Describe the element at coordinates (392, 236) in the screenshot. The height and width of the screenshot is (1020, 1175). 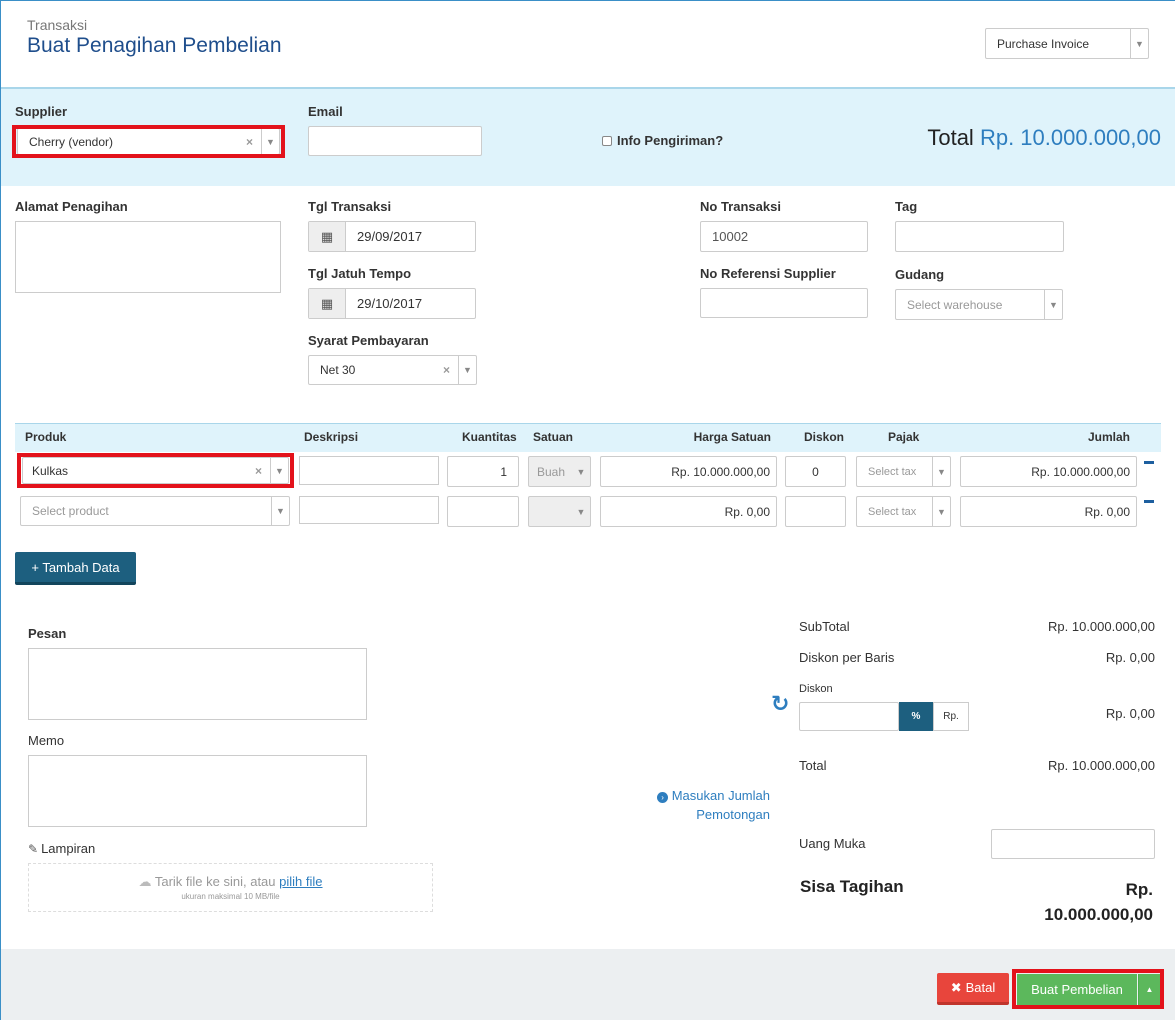
I see `trans-date-field: ▦ 29/09/2017` at that location.